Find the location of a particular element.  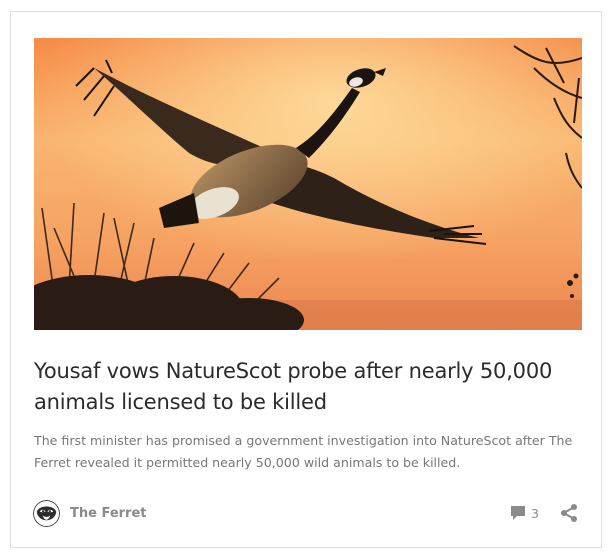

author-link: The Ferret is located at coordinates (90, 513).